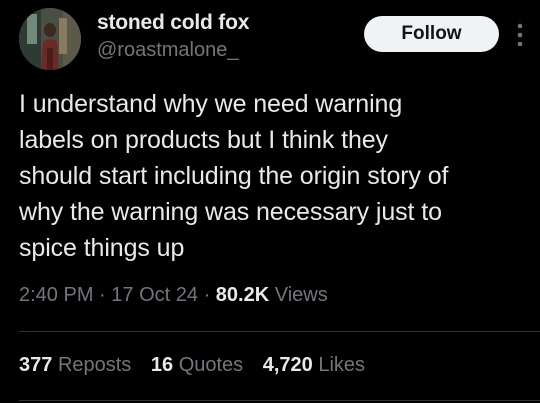 The height and width of the screenshot is (403, 540). I want to click on likes-link: 4,720 Likes, so click(314, 365).